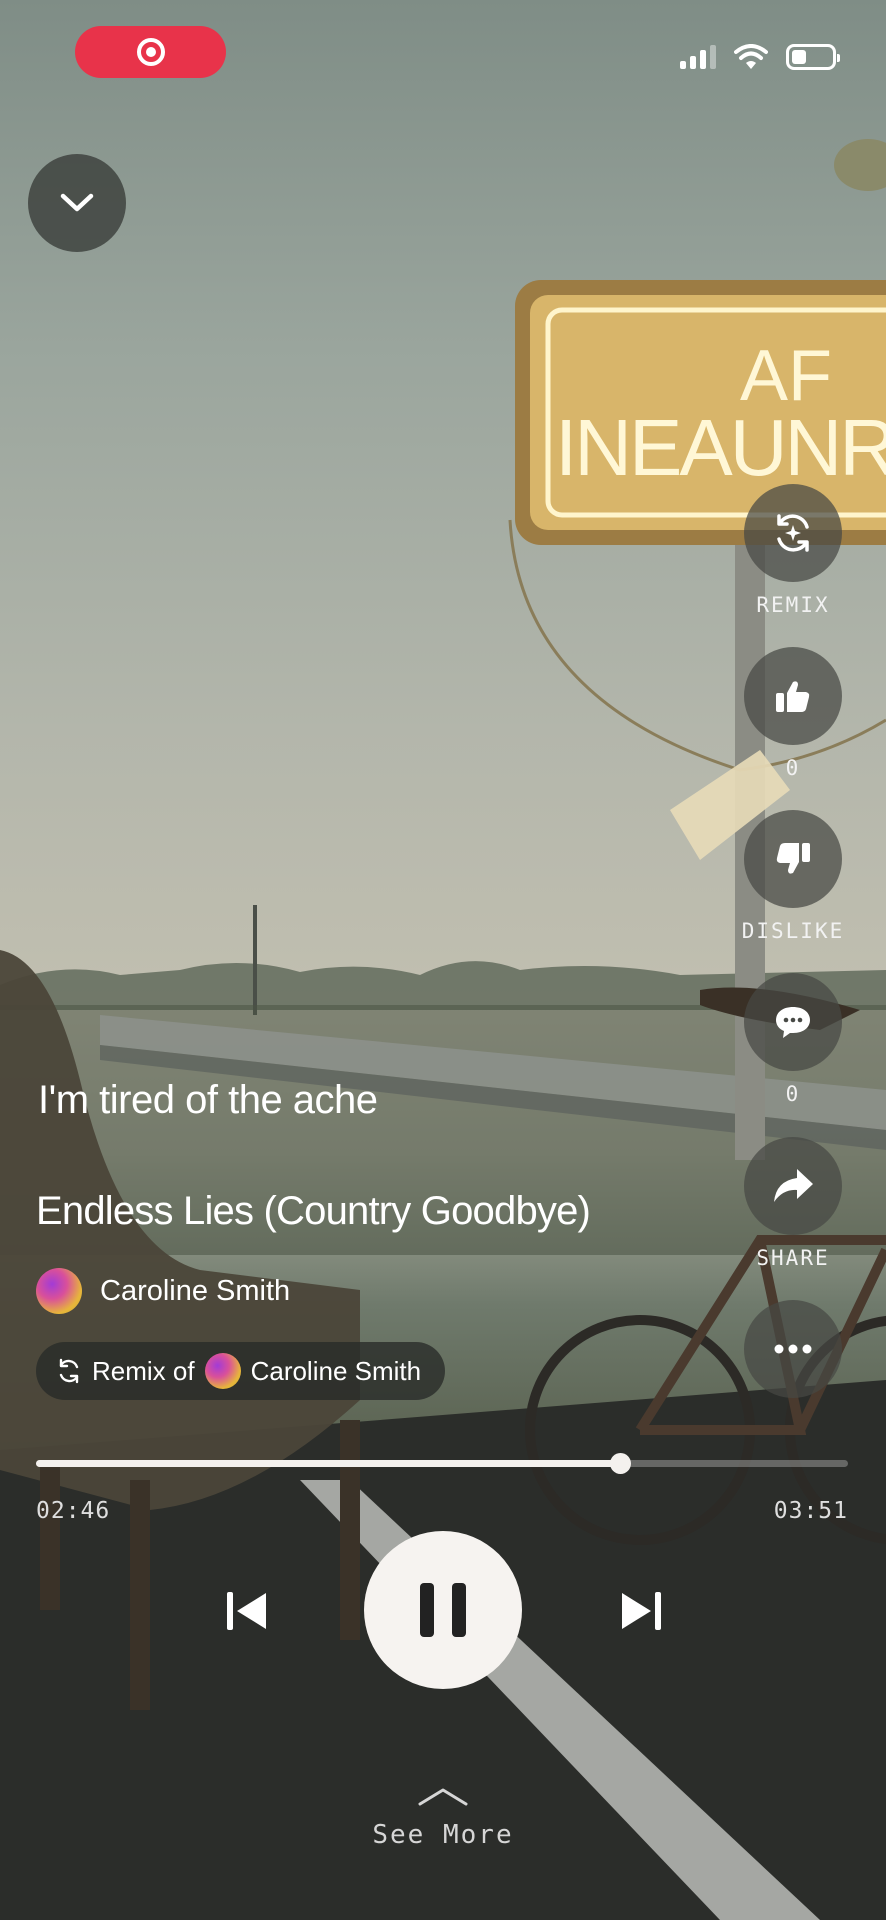  Describe the element at coordinates (443, 1835) in the screenshot. I see `see-more-label: See More` at that location.